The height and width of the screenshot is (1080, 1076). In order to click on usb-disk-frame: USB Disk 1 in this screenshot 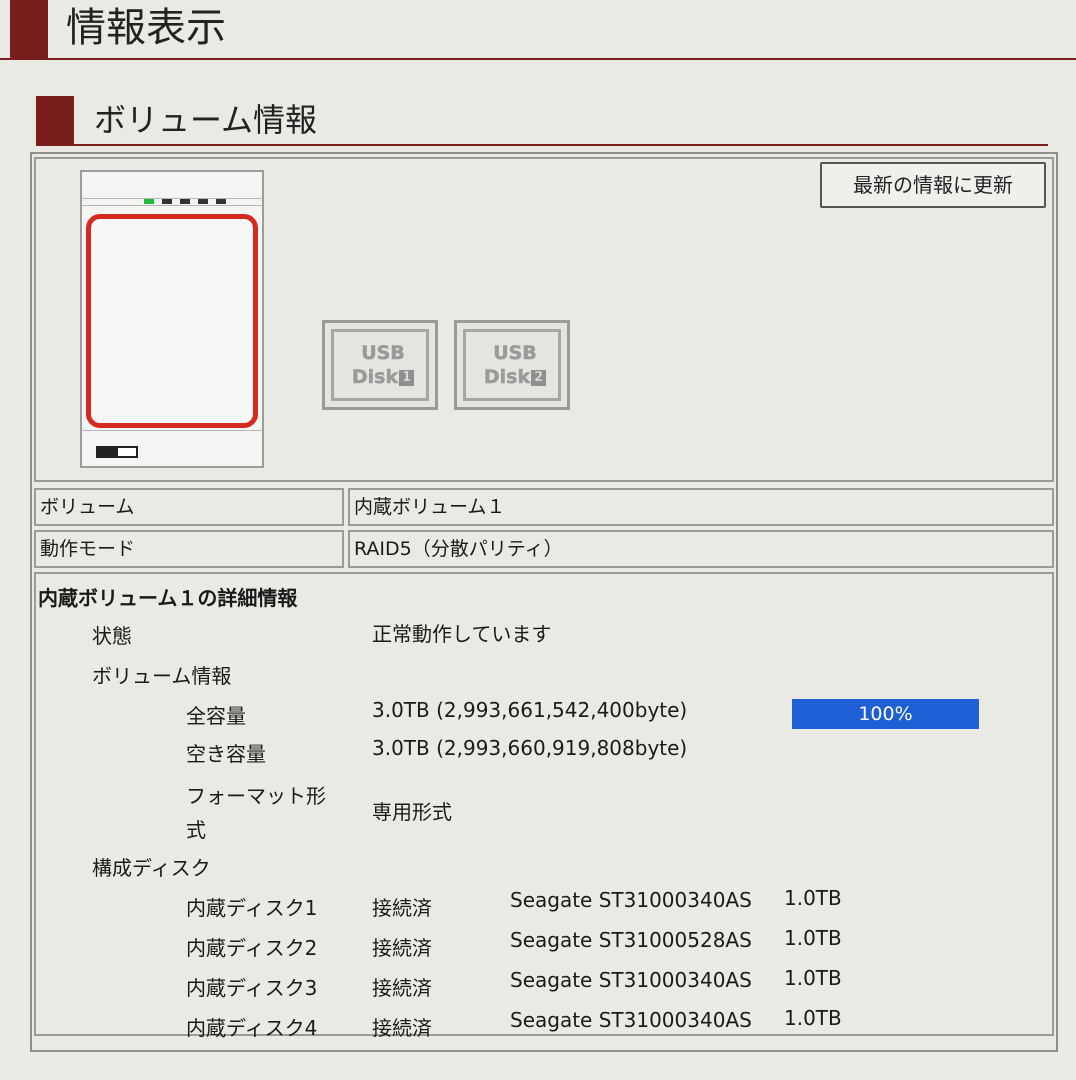, I will do `click(380, 365)`.